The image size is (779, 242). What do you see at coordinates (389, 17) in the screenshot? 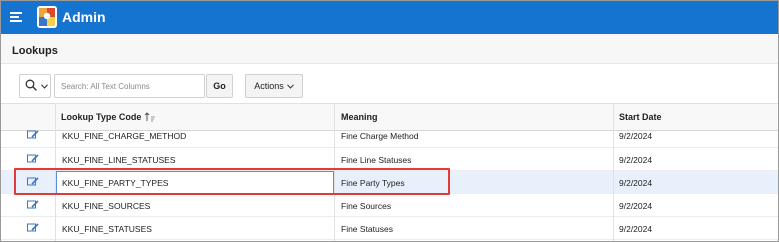
I see `top-bar: Admin` at bounding box center [389, 17].